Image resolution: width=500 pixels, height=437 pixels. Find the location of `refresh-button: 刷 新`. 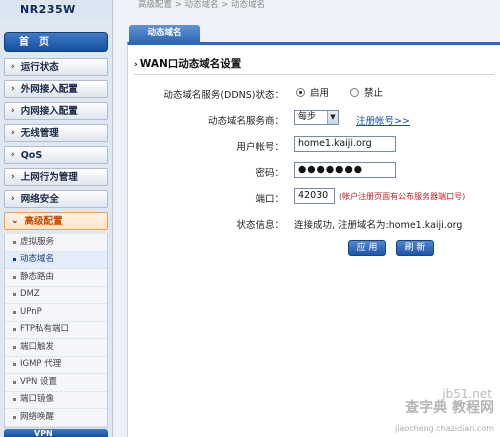

refresh-button: 刷 新 is located at coordinates (415, 248).